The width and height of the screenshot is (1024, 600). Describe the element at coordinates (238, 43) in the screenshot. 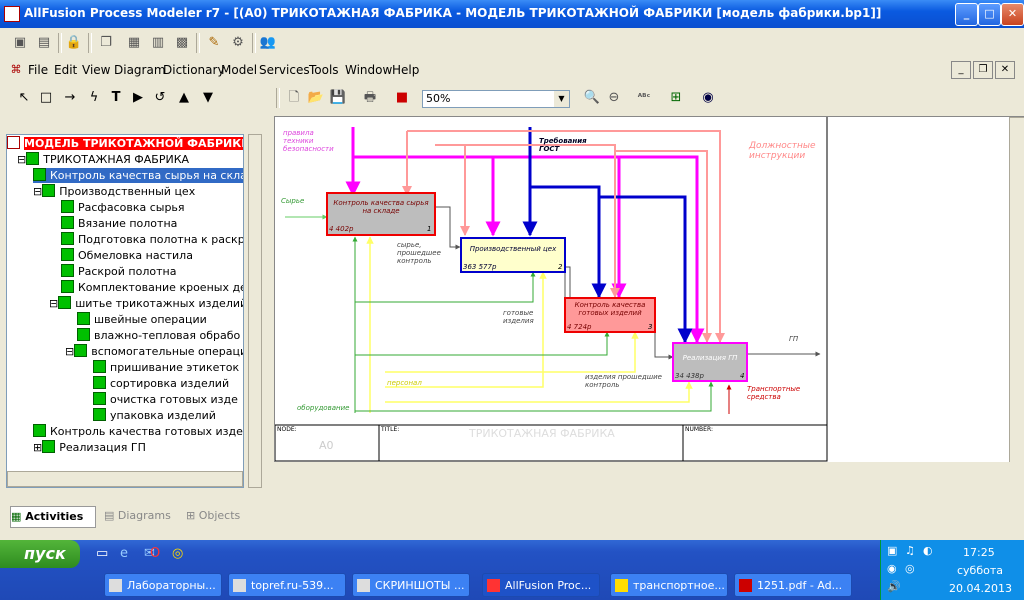

I see `settings-icon: ⚙` at that location.